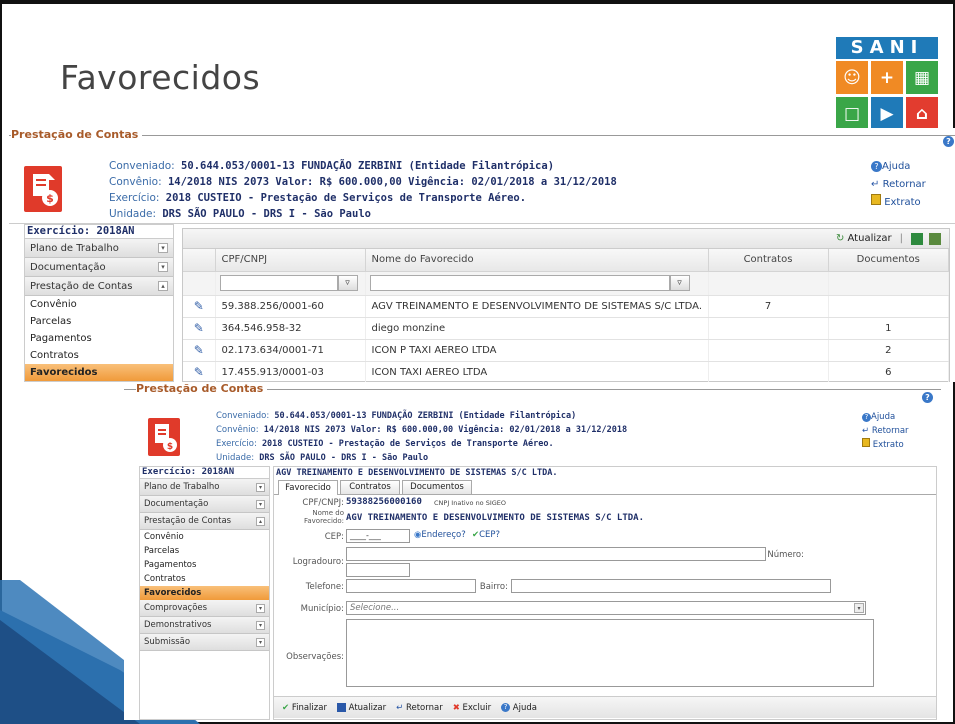 The height and width of the screenshot is (724, 955). Describe the element at coordinates (935, 238) in the screenshot. I see `export-icon` at that location.